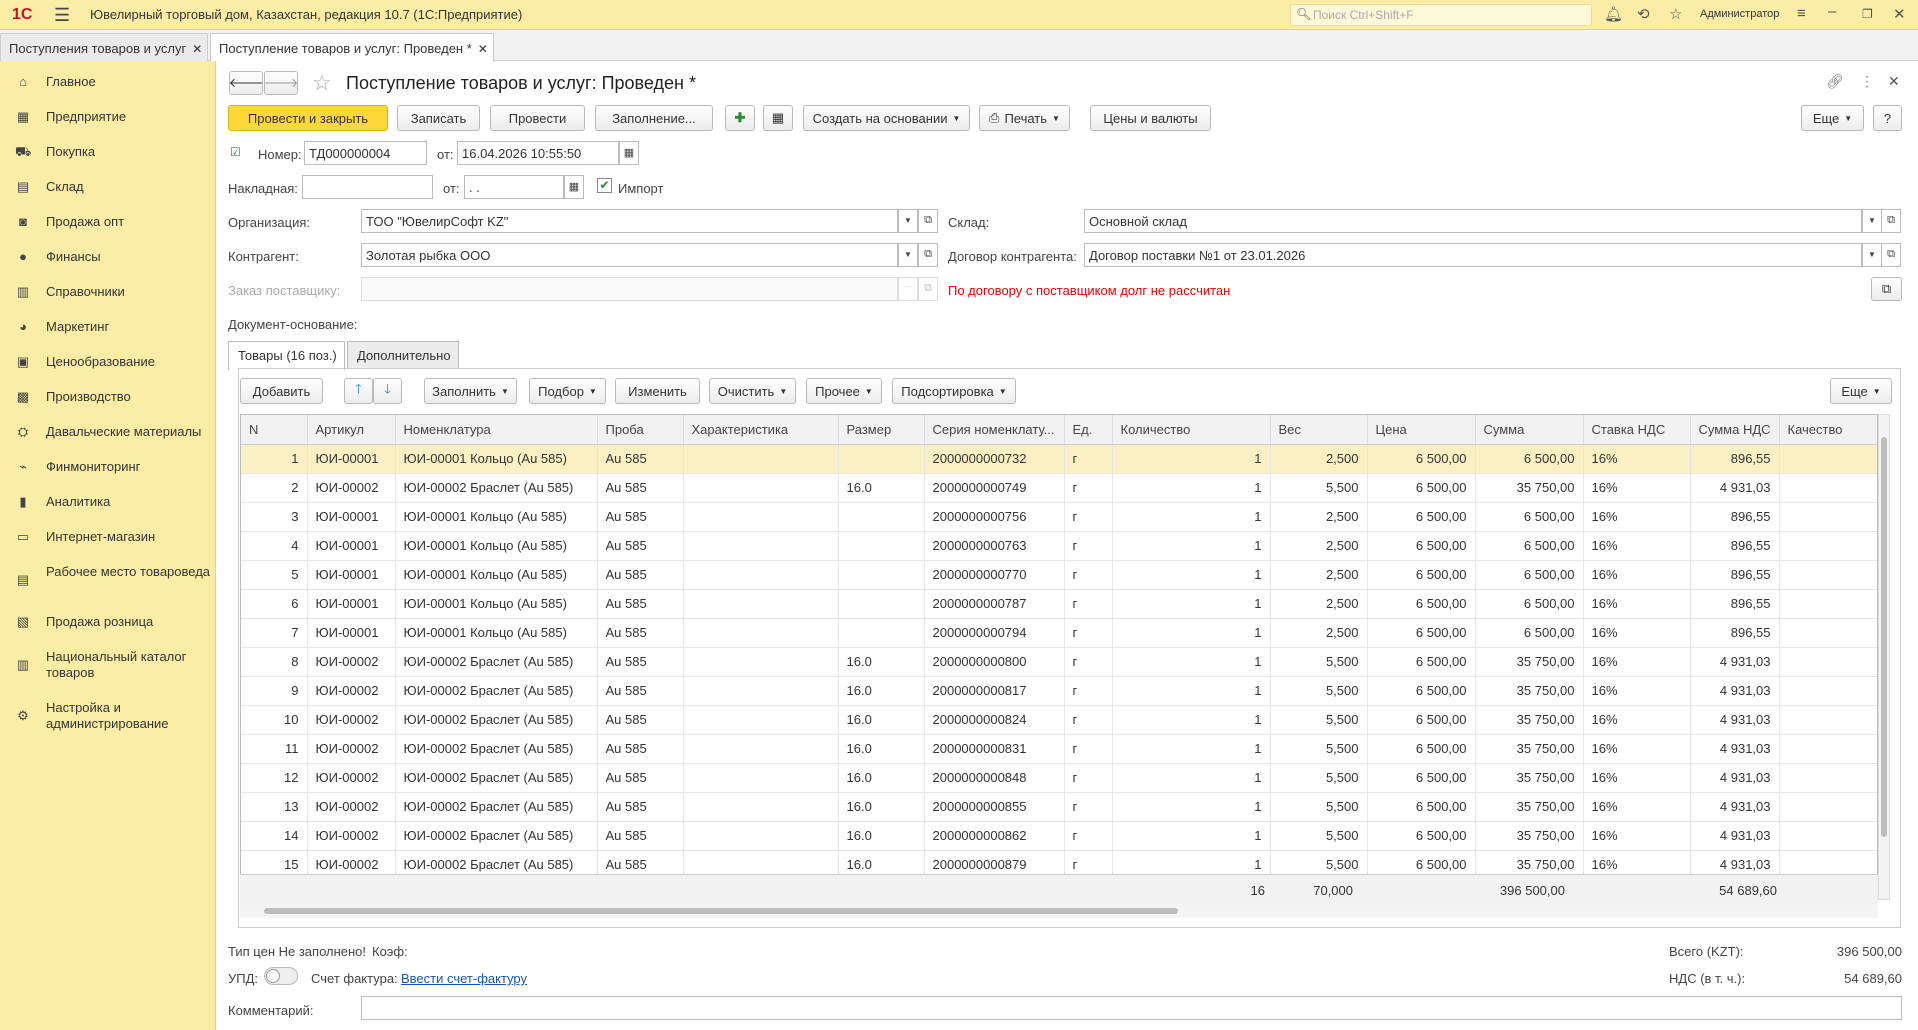 The image size is (1918, 1030). Describe the element at coordinates (604, 185) in the screenshot. I see `import-checkbox: ✔` at that location.